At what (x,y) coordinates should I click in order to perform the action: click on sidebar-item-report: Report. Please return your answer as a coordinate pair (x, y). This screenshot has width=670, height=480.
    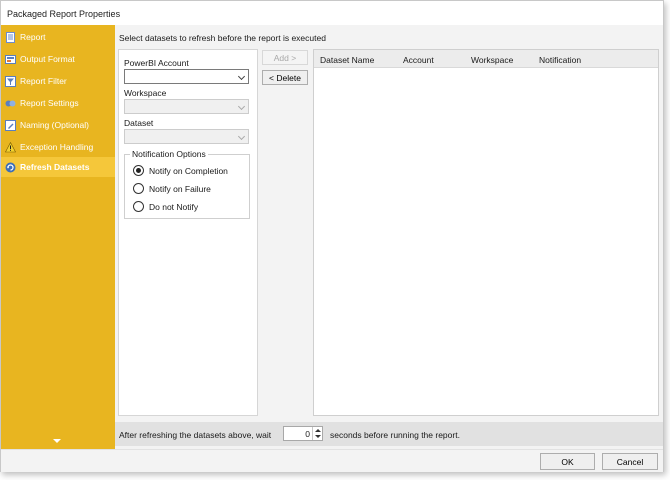
    Looking at the image, I should click on (58, 37).